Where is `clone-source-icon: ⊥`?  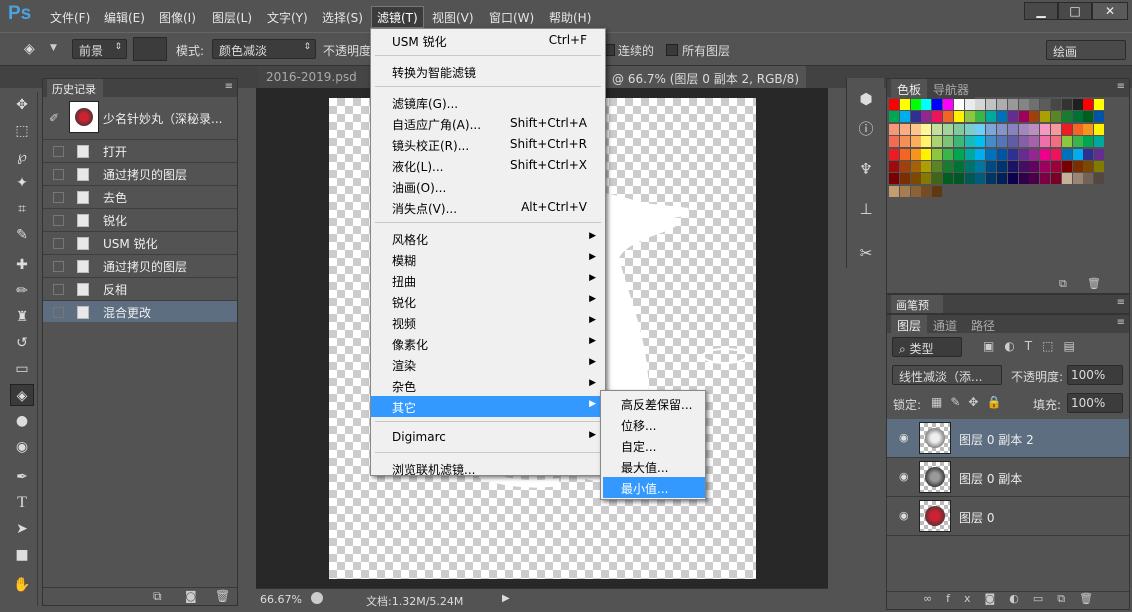 clone-source-icon: ⊥ is located at coordinates (866, 209).